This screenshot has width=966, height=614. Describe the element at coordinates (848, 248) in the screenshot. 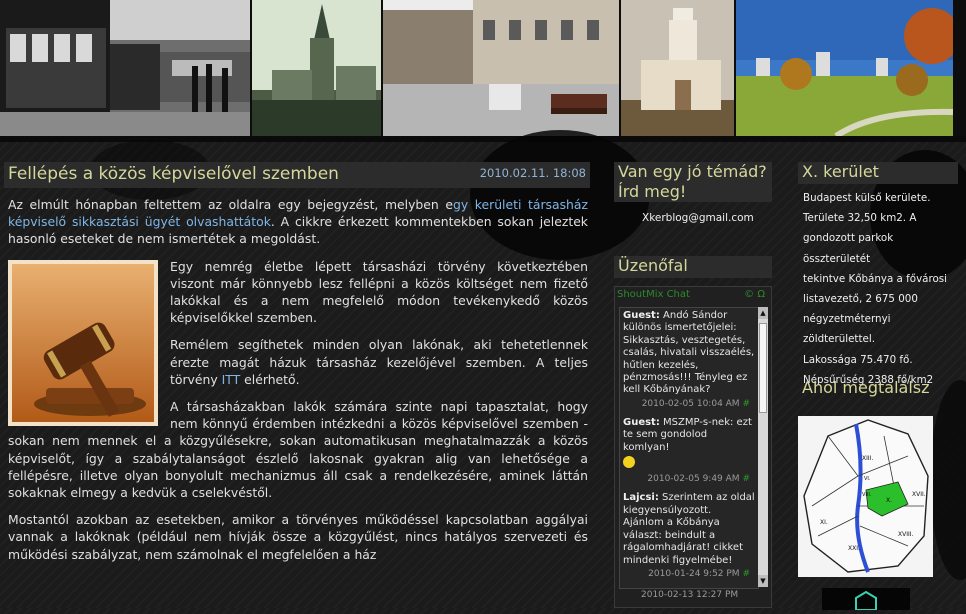

I see `district-line: gondozott parkok összterületét` at that location.